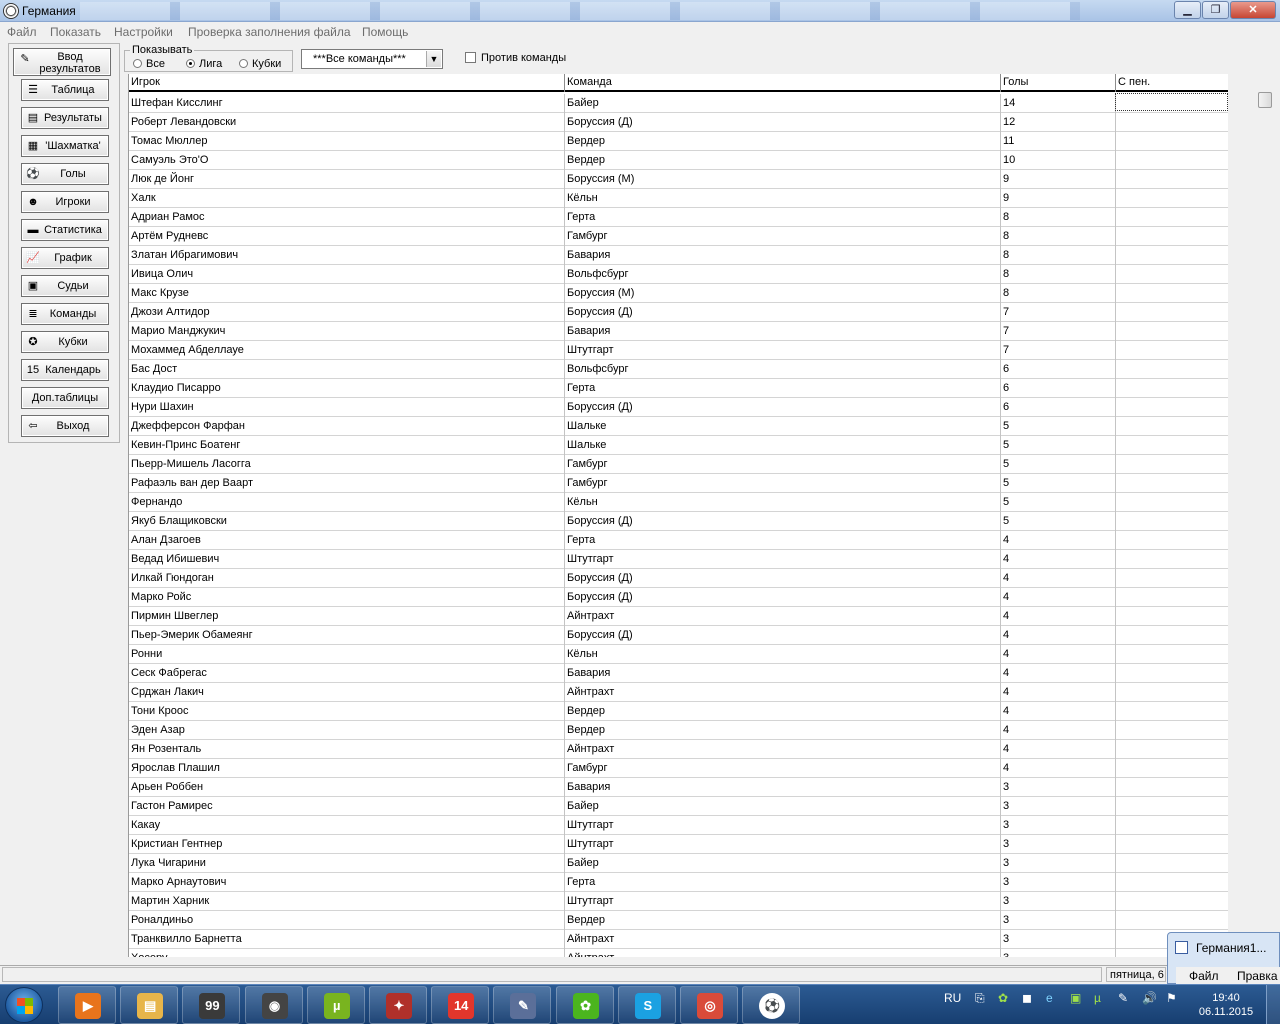 The height and width of the screenshot is (1024, 1280). I want to click on menu-settings: Настройки, so click(143, 32).